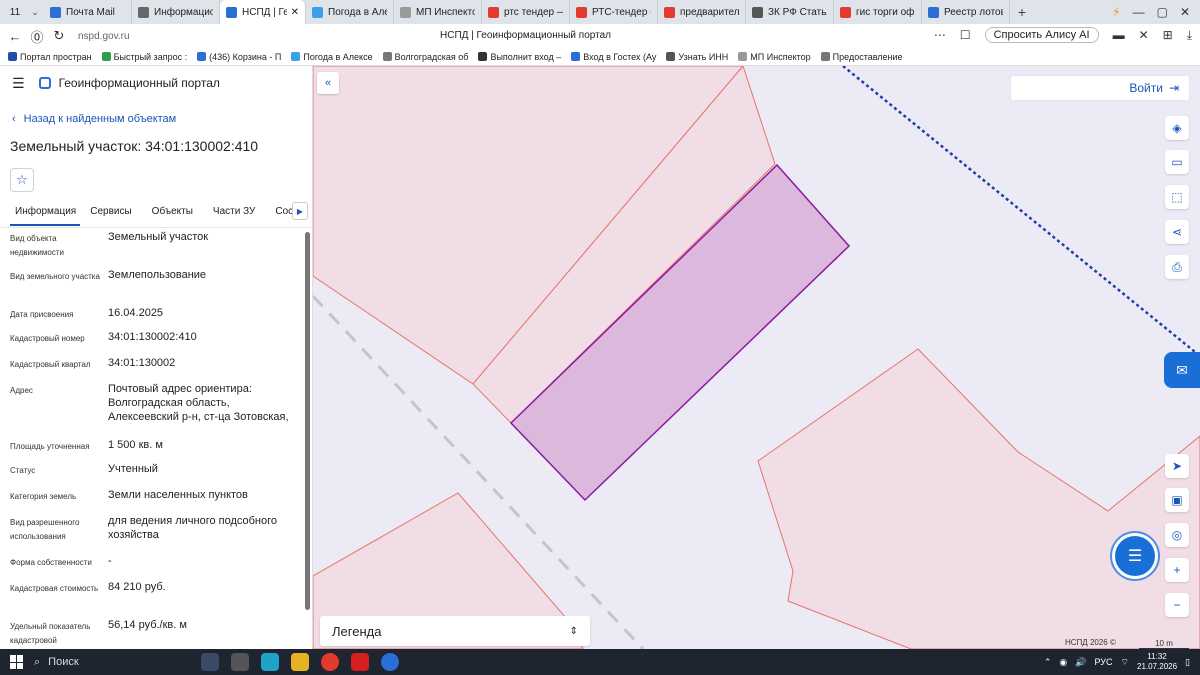 This screenshot has width=1200, height=675. Describe the element at coordinates (263, 12) in the screenshot. I see `browser-tab: НСПД | Геоі ✕` at that location.